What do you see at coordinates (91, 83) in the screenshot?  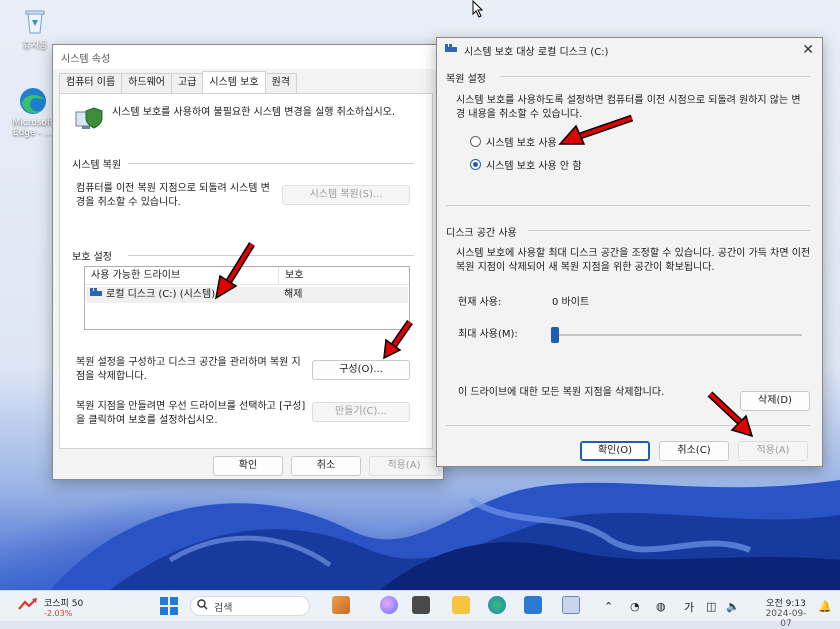 I see `tab-computer-name: 컴퓨터 이름` at bounding box center [91, 83].